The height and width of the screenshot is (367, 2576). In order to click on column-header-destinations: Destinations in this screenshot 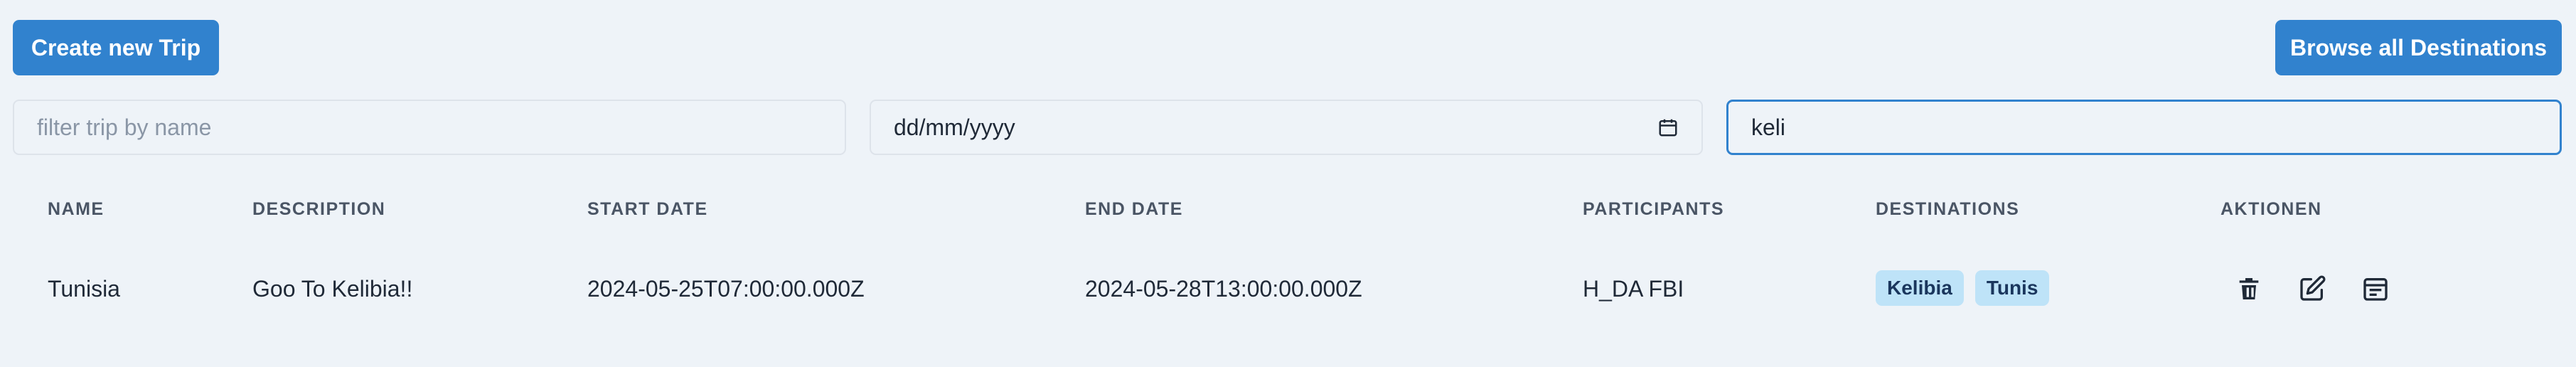, I will do `click(1948, 209)`.